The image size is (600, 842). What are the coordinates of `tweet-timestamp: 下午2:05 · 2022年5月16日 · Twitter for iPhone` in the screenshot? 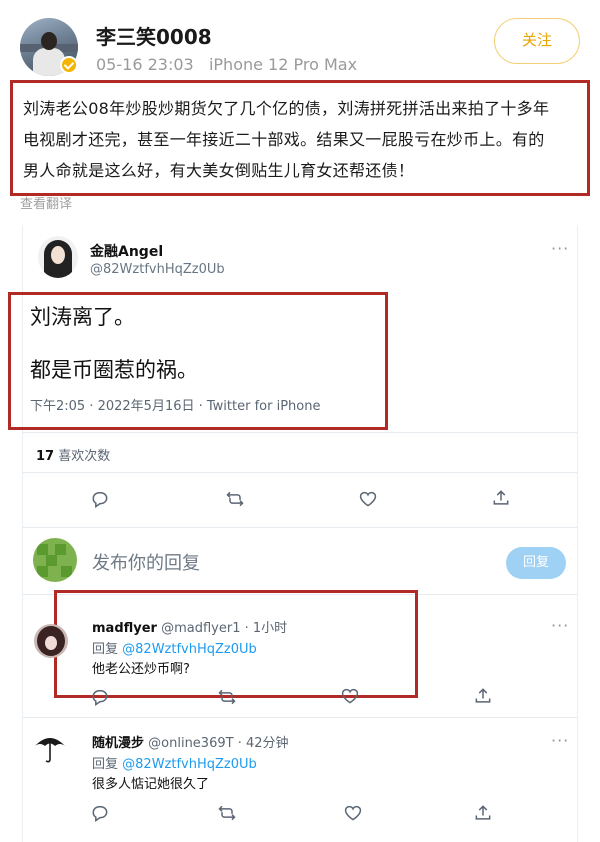 It's located at (175, 404).